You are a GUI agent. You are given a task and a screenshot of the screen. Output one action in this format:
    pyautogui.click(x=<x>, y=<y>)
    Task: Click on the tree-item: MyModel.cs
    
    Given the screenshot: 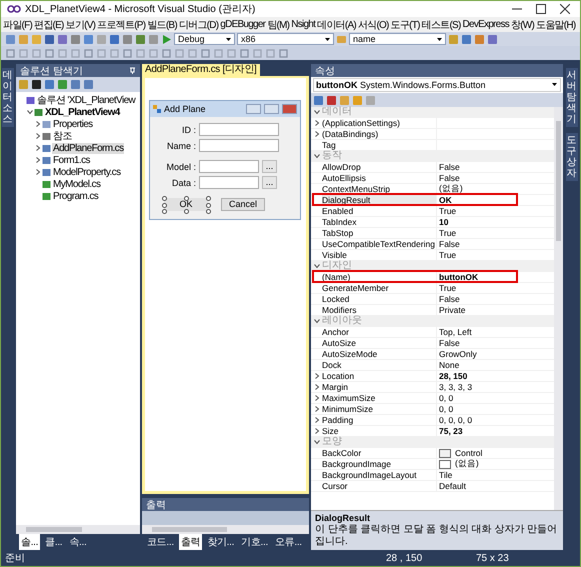 What is the action you would take?
    pyautogui.click(x=77, y=184)
    